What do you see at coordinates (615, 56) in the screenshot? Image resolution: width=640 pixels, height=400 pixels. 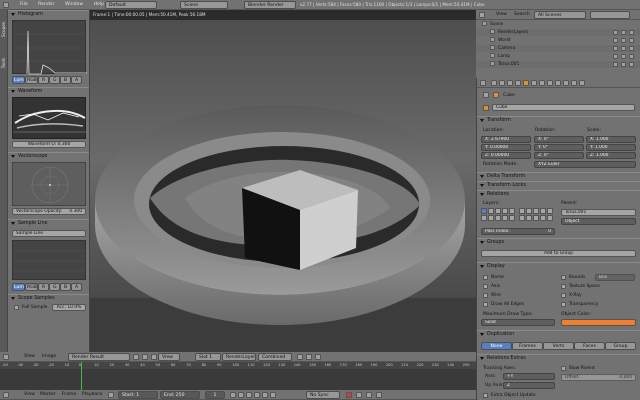 I see `eye-icon` at bounding box center [615, 56].